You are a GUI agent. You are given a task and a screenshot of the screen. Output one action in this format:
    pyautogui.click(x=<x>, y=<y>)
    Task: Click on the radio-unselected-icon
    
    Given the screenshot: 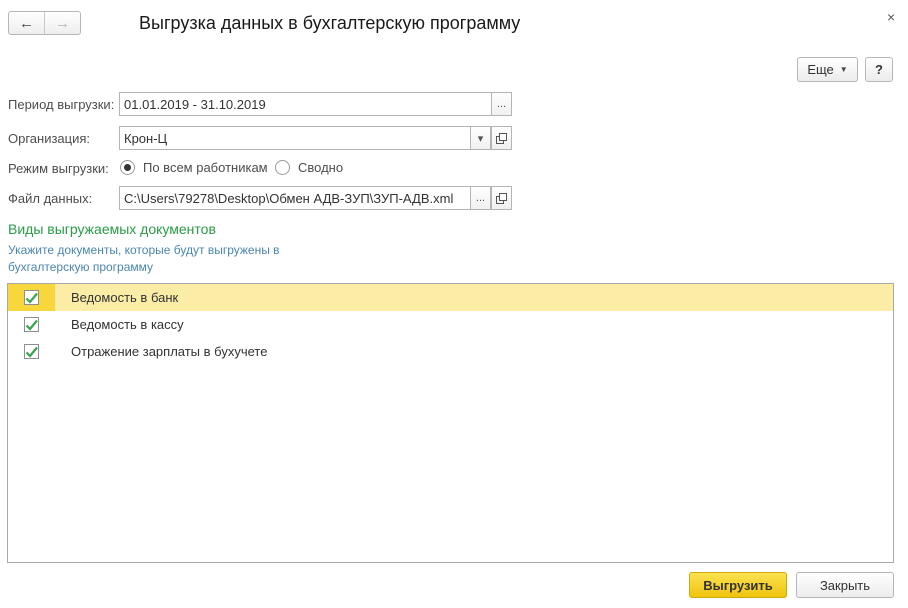 What is the action you would take?
    pyautogui.click(x=282, y=167)
    